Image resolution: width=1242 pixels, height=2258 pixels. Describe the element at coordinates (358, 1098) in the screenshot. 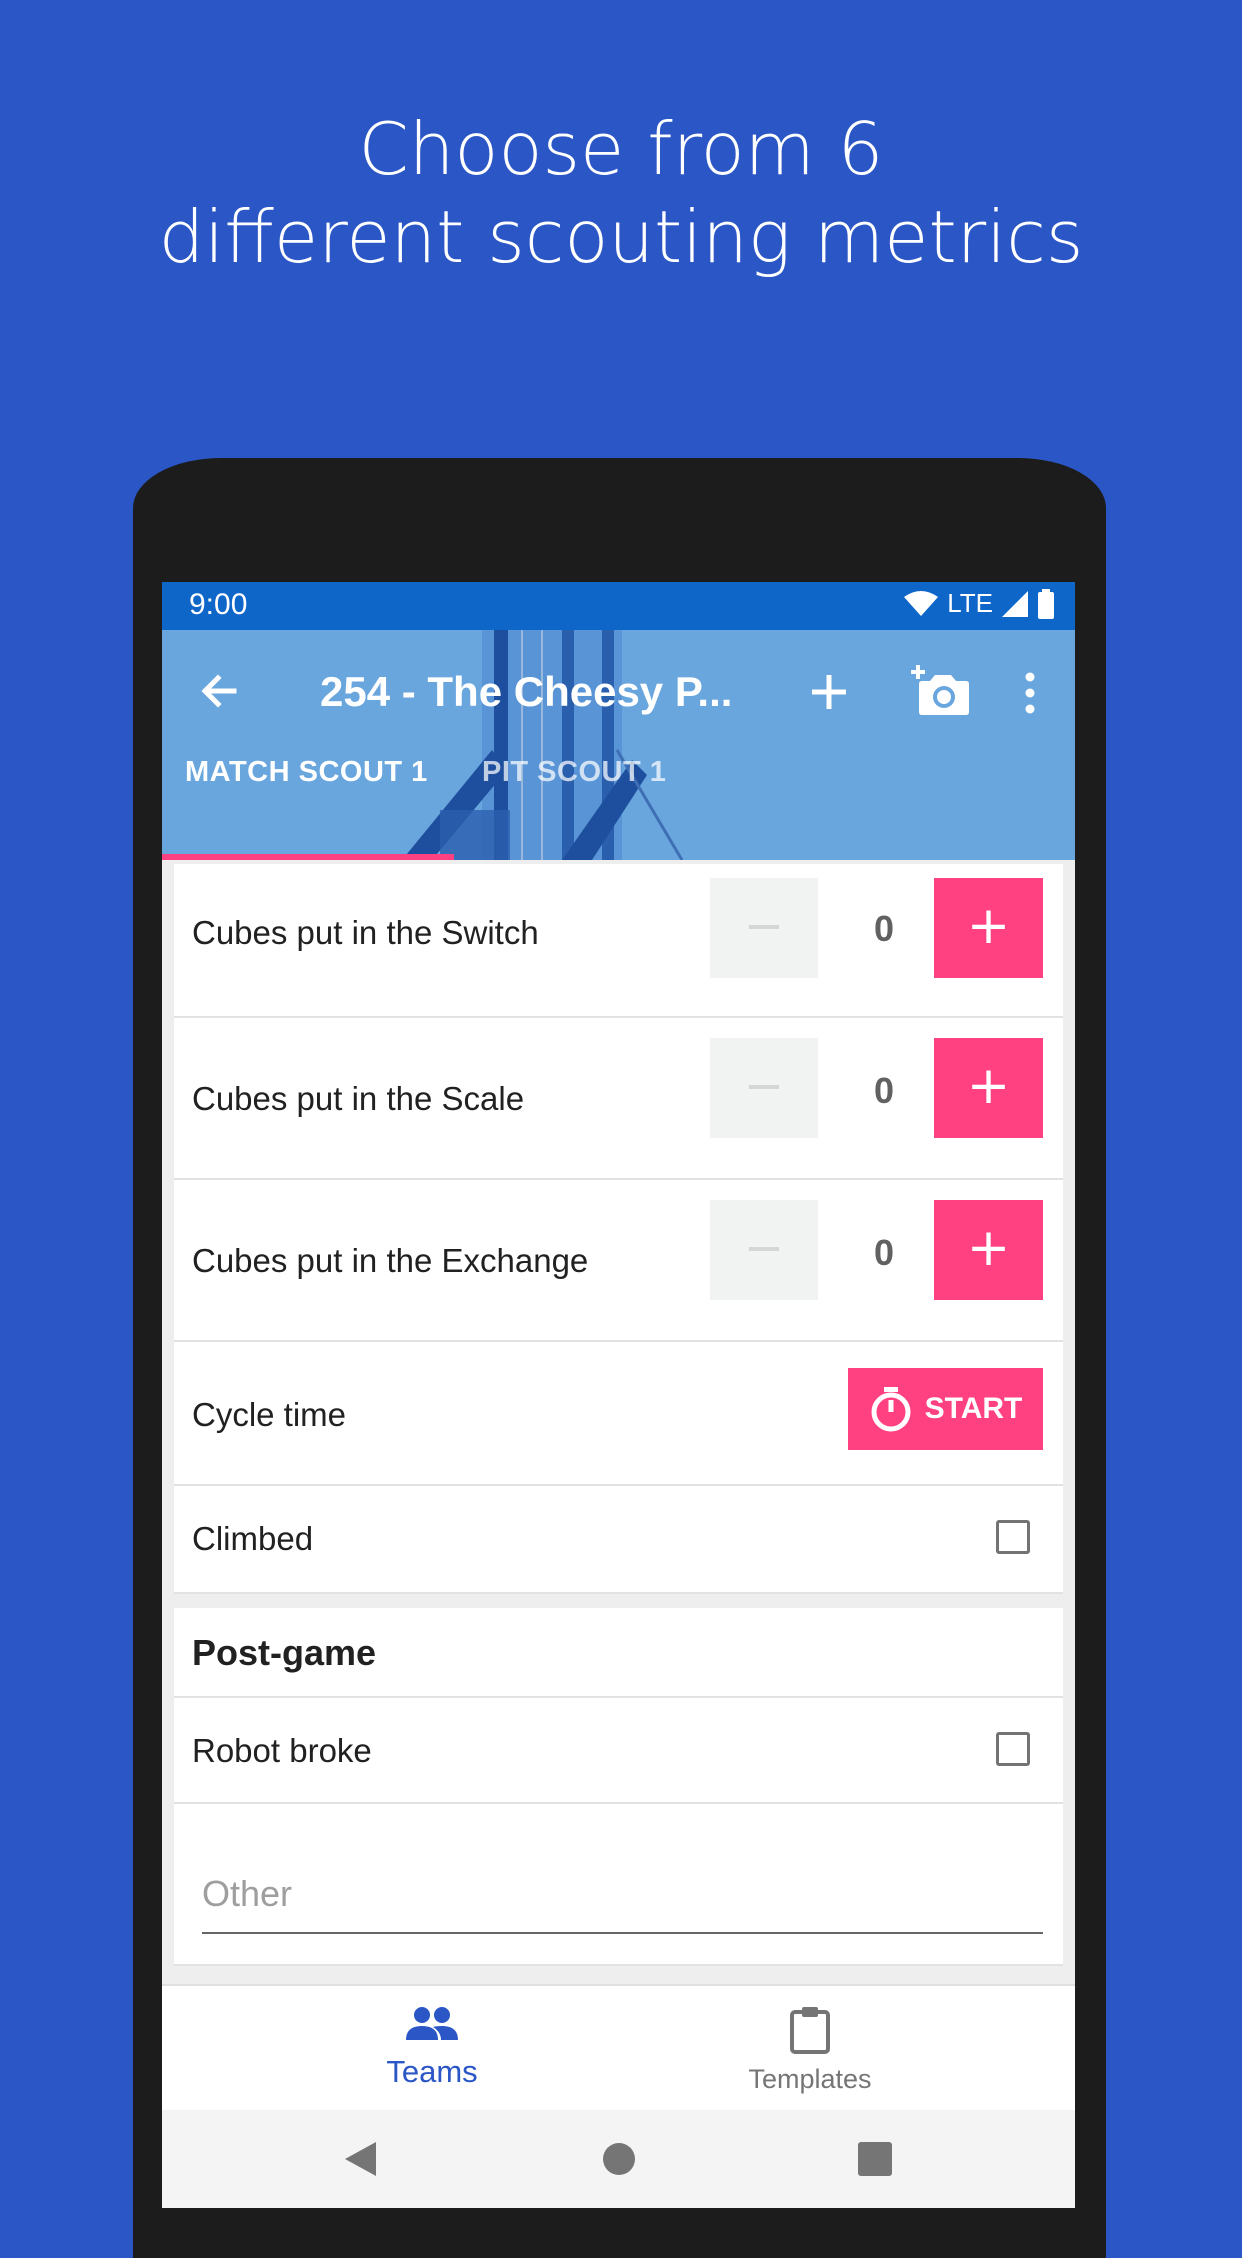

I see `metric-label: Cubes put in the Scale` at that location.